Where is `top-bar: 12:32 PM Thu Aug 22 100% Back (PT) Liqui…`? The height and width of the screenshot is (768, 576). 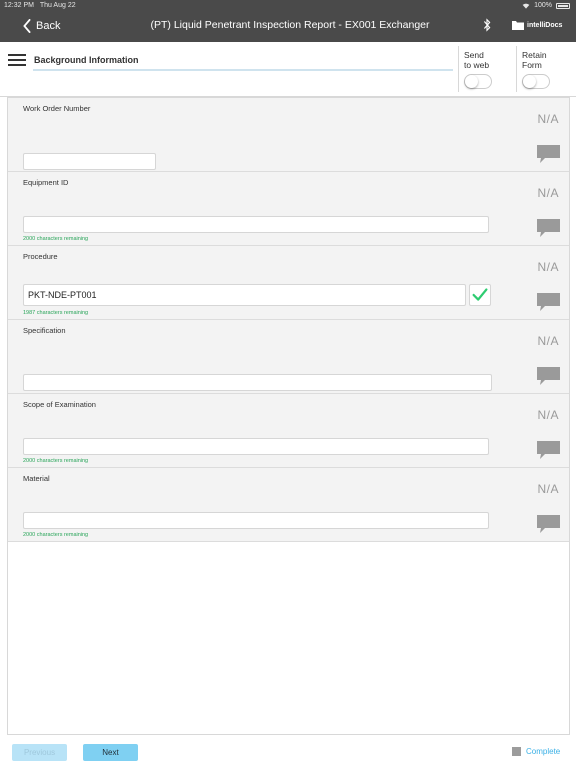
top-bar: 12:32 PM Thu Aug 22 100% Back (PT) Liqui… is located at coordinates (288, 21).